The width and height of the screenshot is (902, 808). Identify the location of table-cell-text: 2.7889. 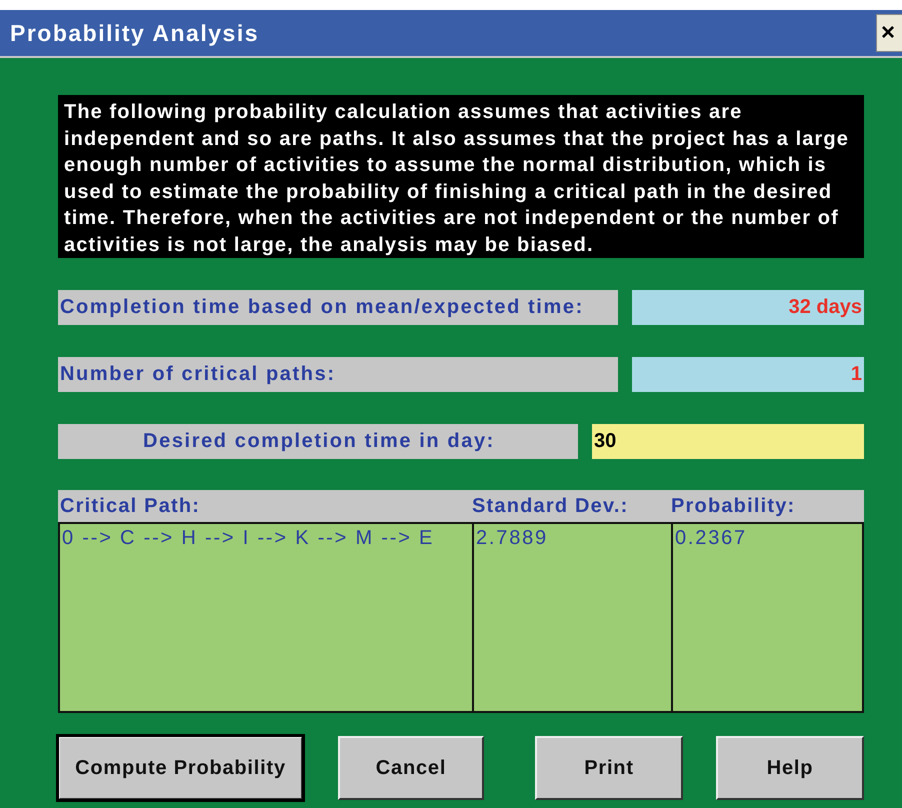
(512, 538).